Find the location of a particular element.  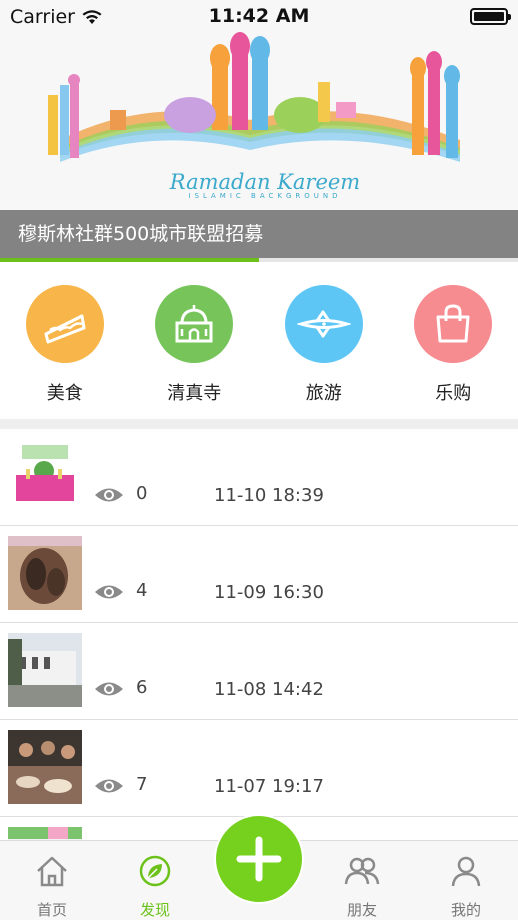

add-post-button is located at coordinates (259, 859).